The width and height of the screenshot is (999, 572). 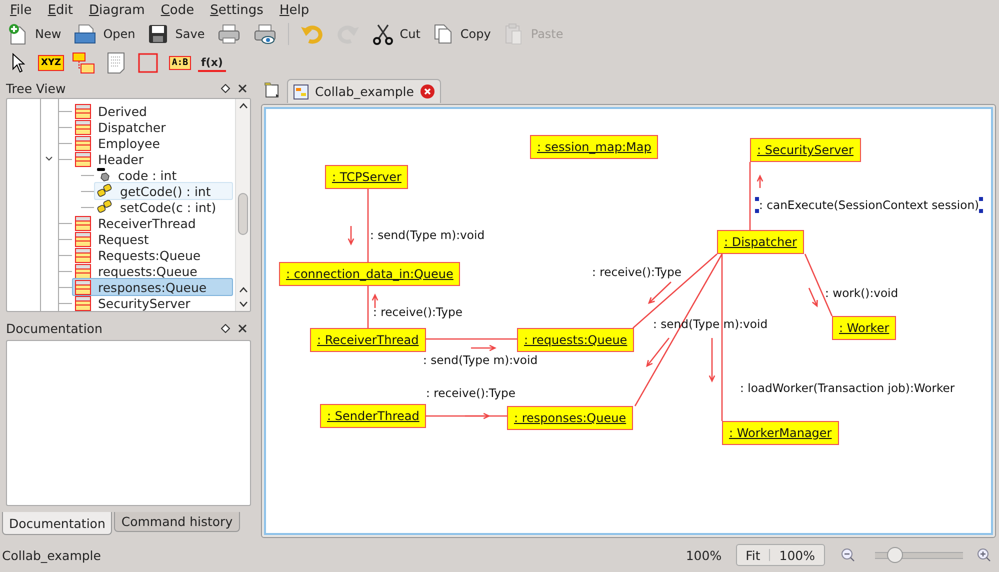 I want to click on tree-item: code : int, so click(x=163, y=175).